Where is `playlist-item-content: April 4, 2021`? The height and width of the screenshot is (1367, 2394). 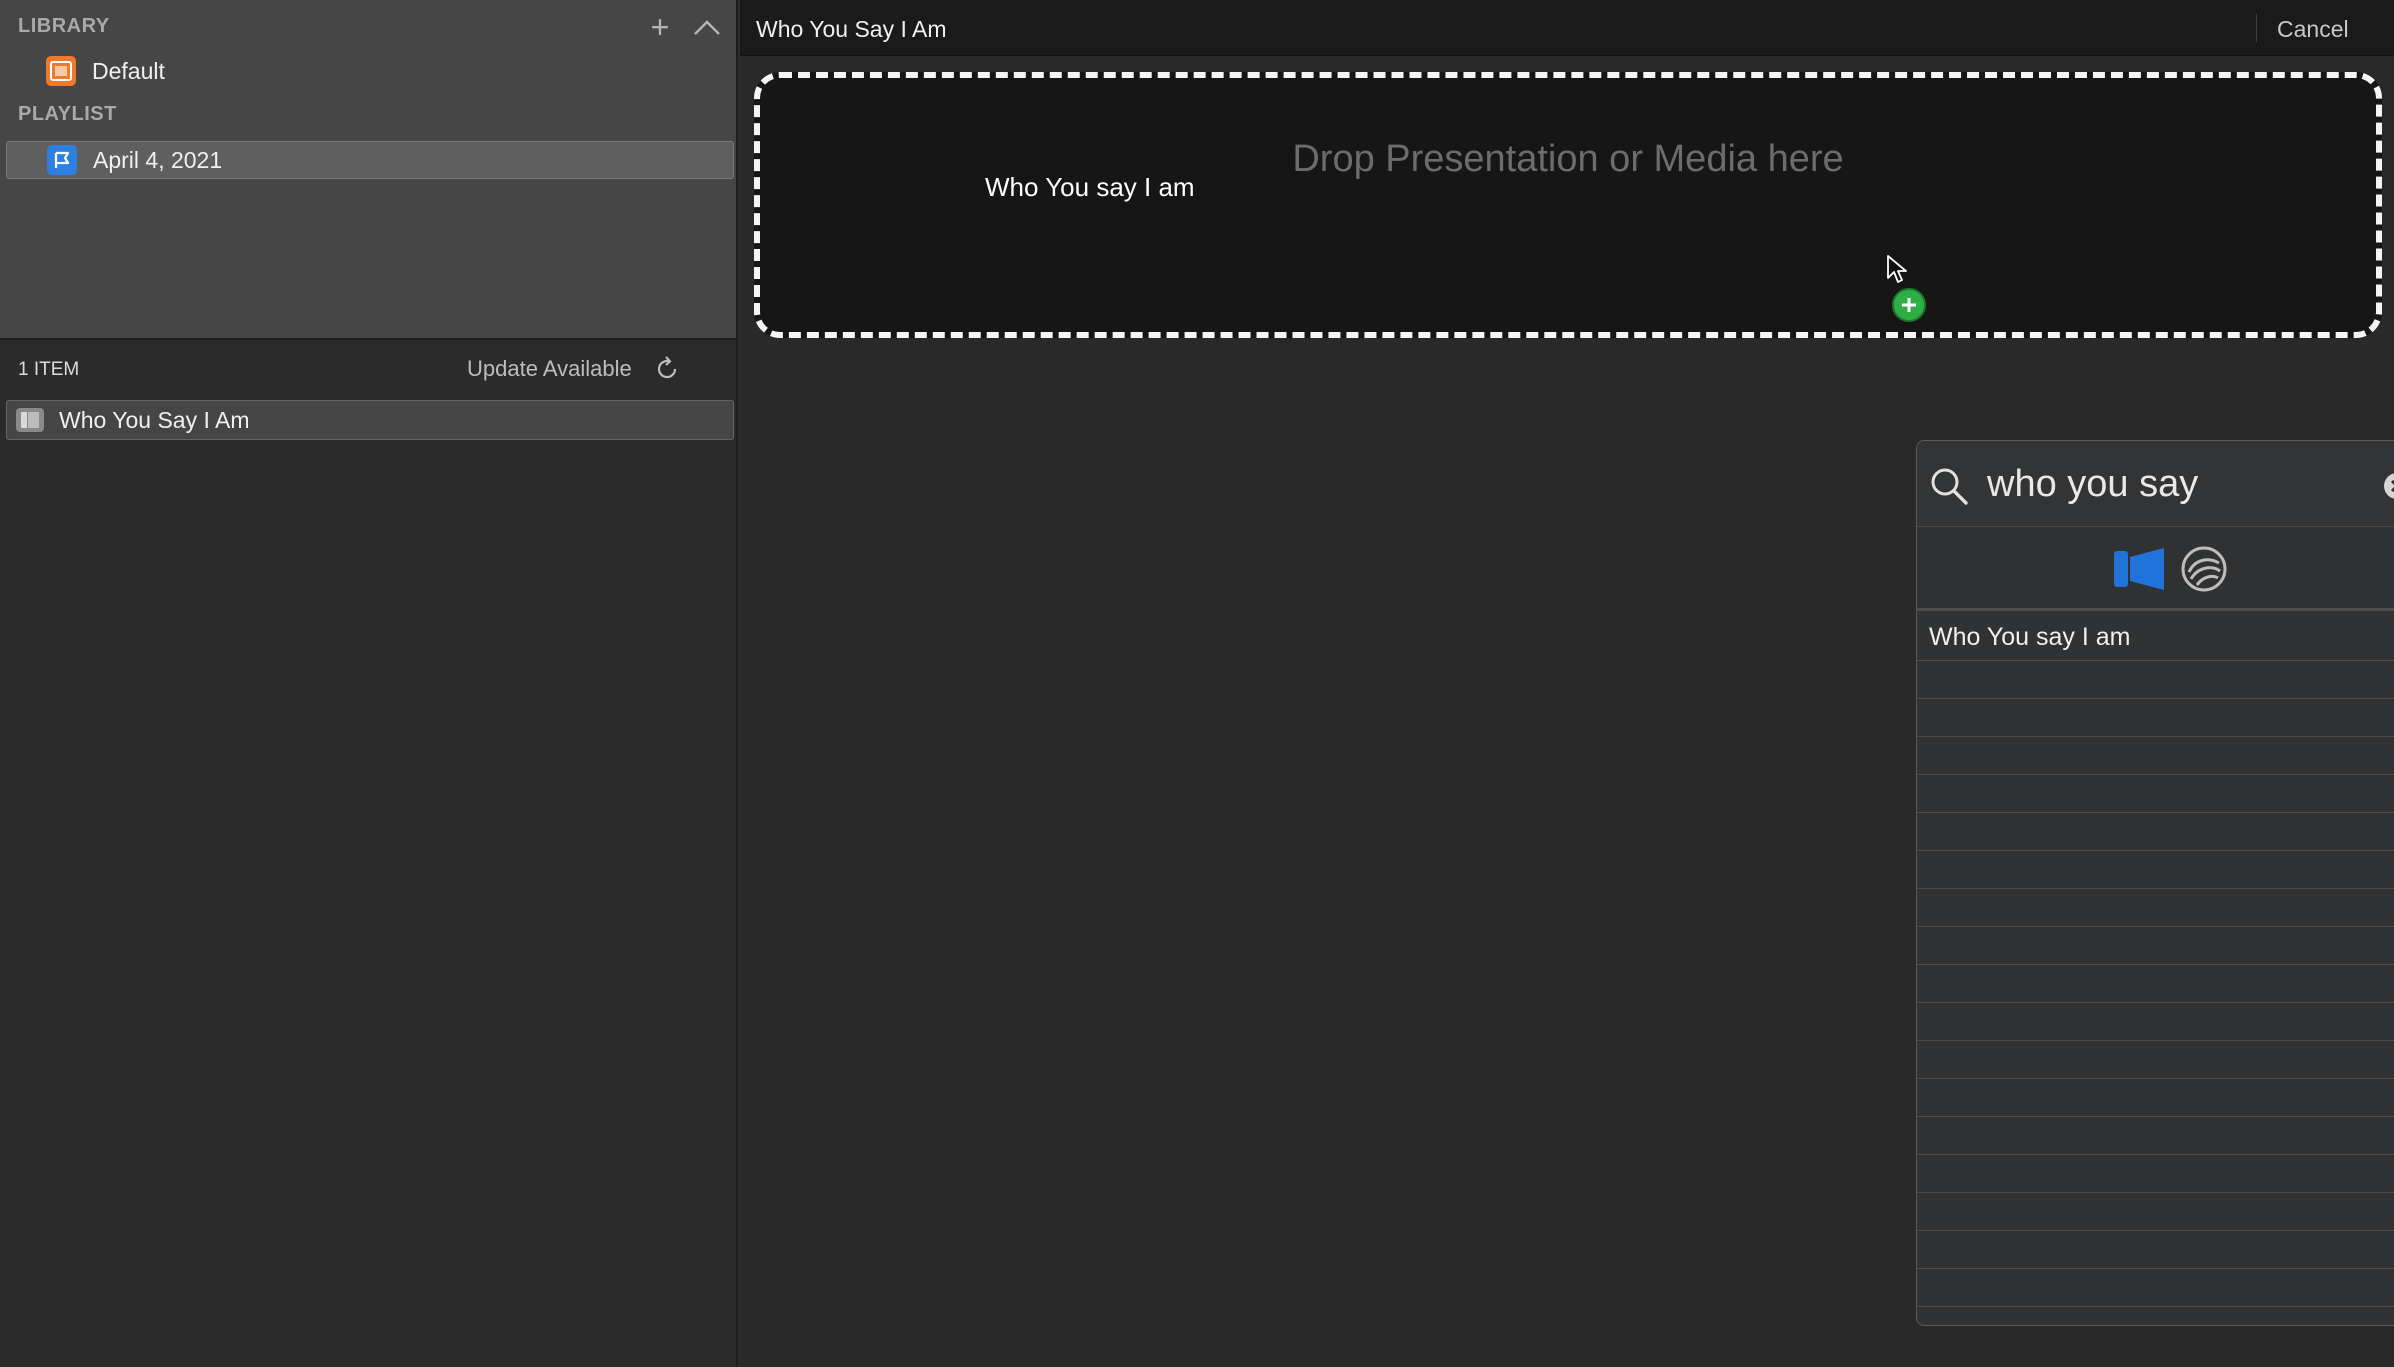 playlist-item-content: April 4, 2021 is located at coordinates (134, 160).